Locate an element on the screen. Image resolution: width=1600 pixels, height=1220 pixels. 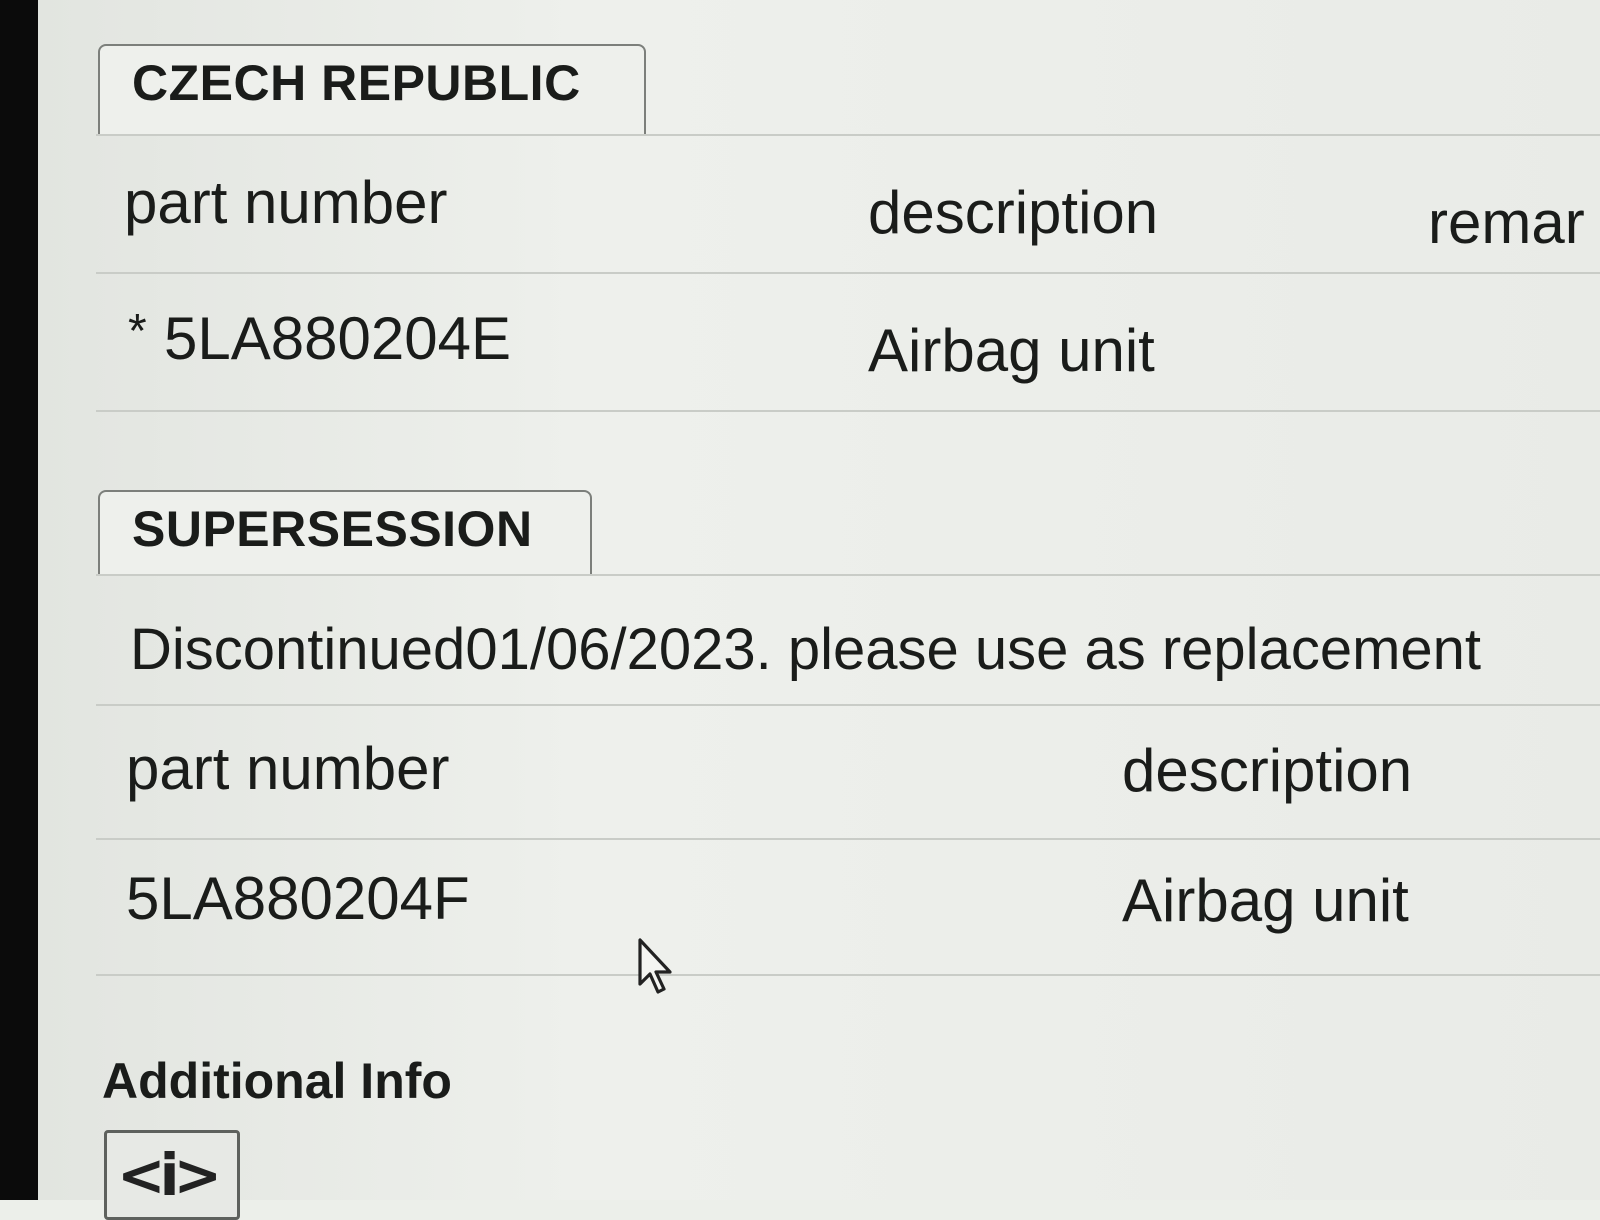
tab-supersession: SUPERSESSION is located at coordinates (345, 533).